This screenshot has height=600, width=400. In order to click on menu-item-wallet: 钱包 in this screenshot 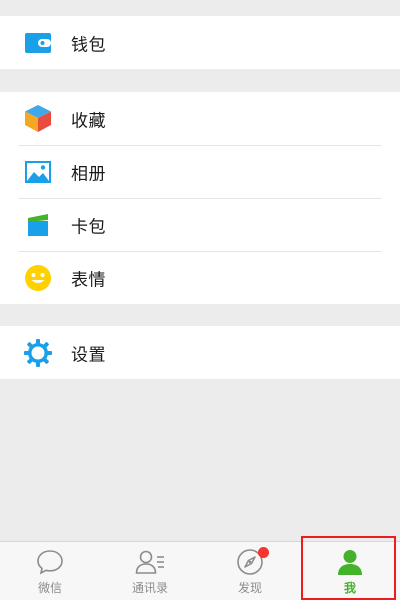, I will do `click(200, 42)`.